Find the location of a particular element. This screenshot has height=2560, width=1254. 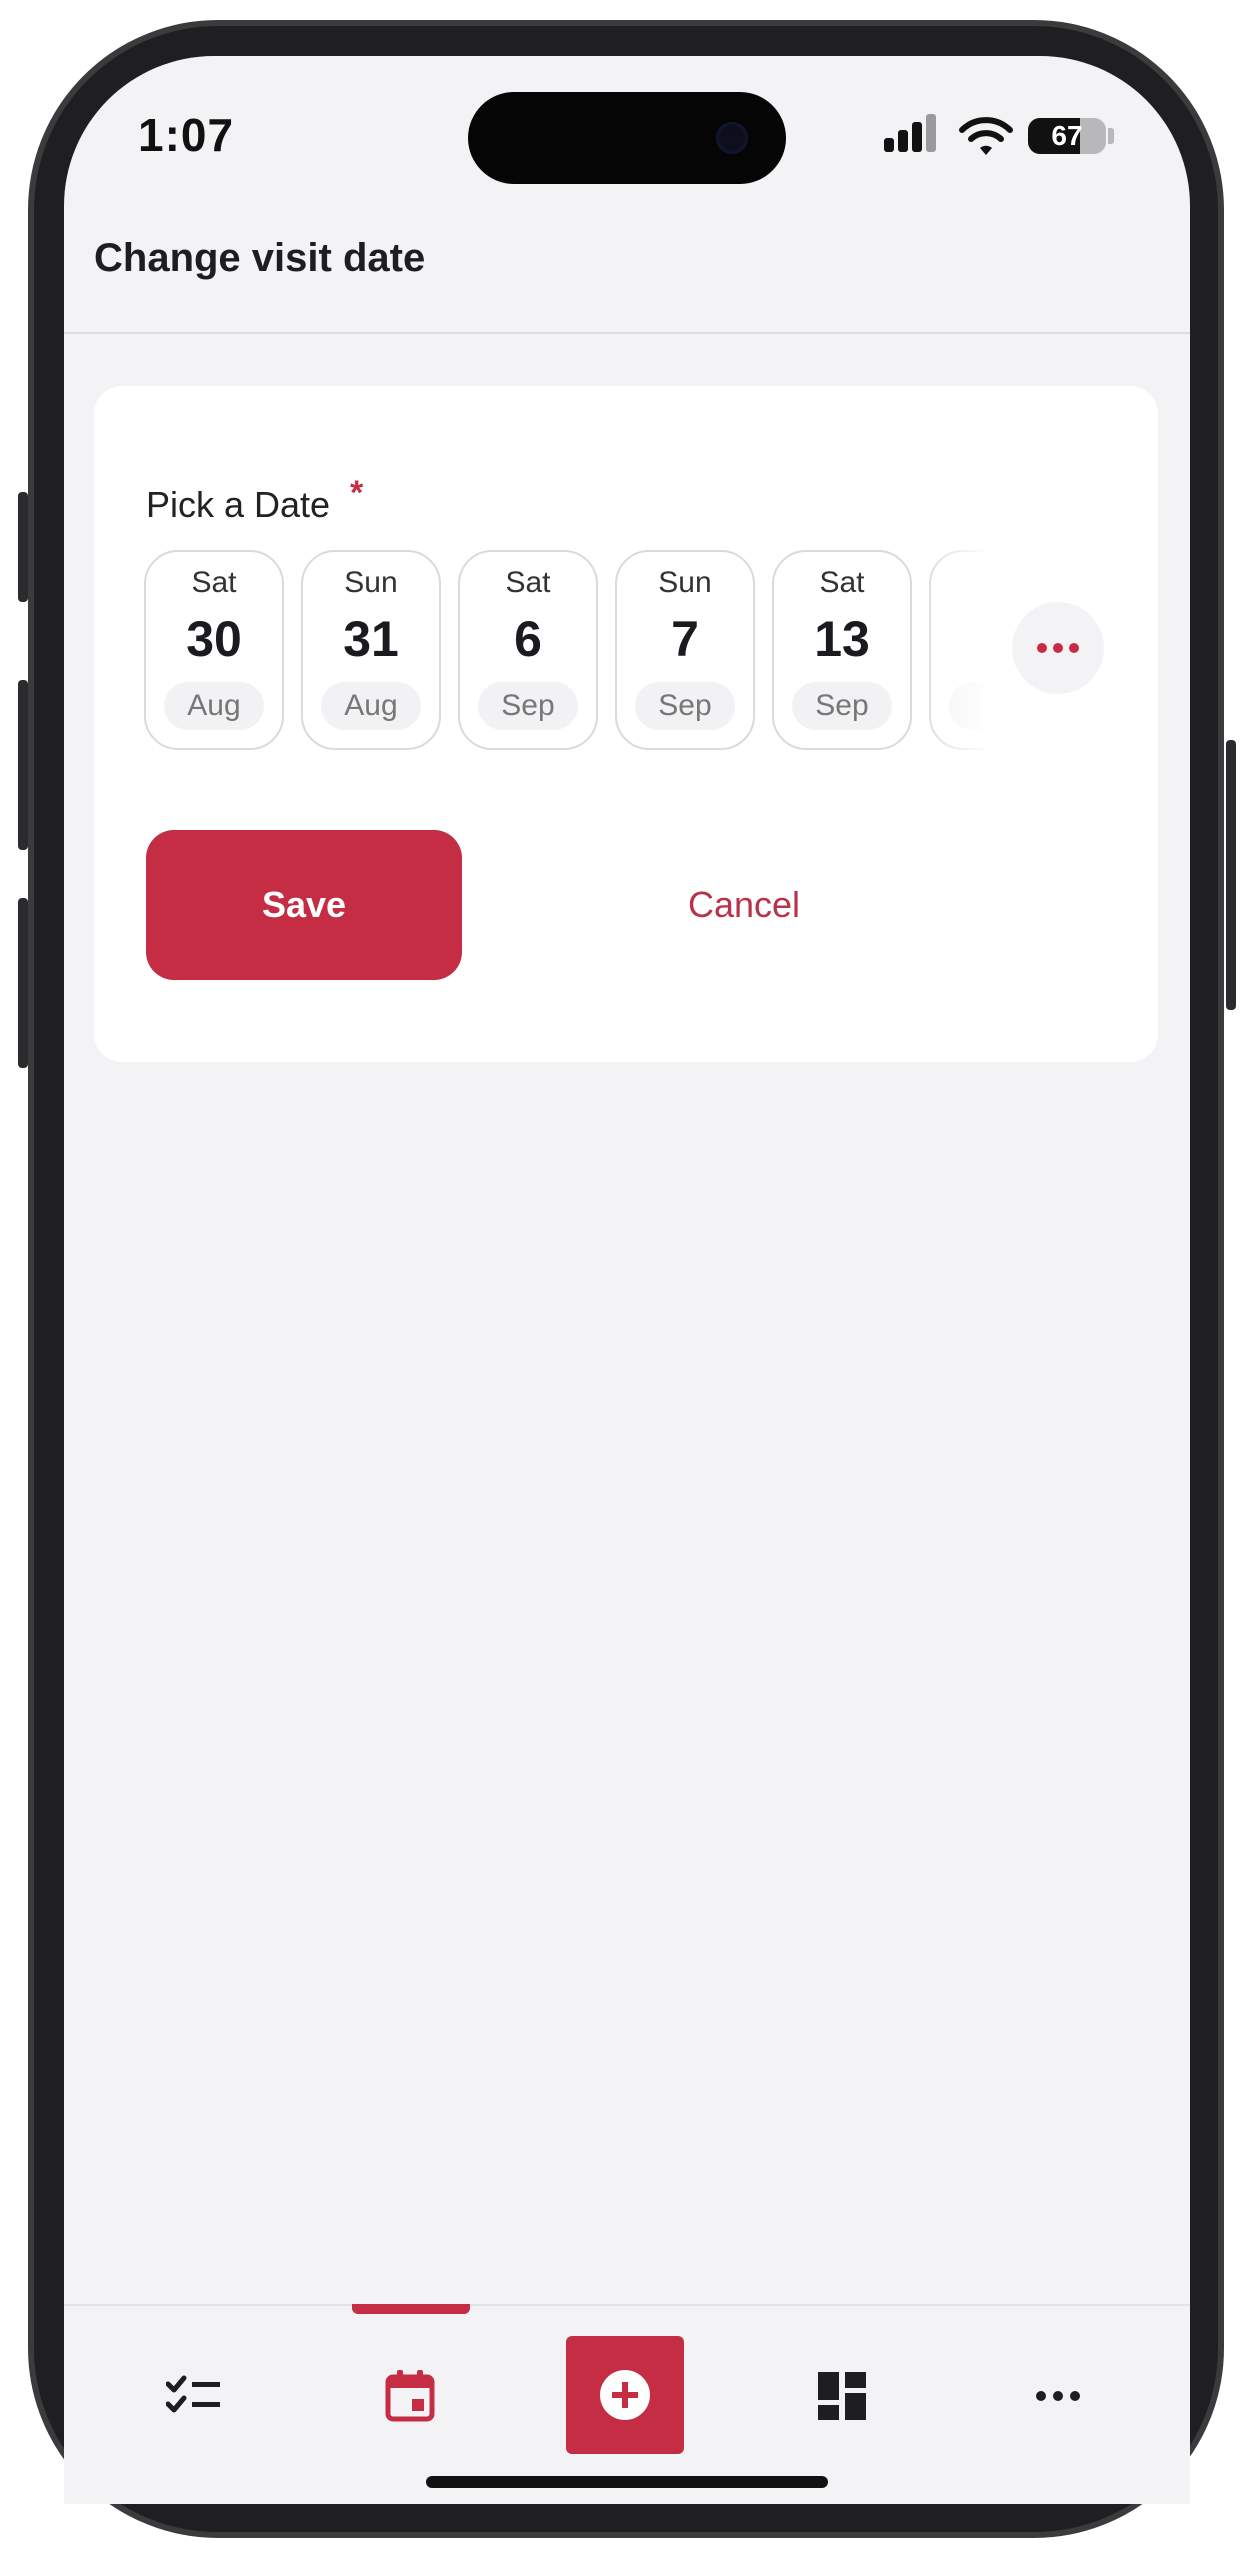

nav-active-indicator is located at coordinates (411, 2309).